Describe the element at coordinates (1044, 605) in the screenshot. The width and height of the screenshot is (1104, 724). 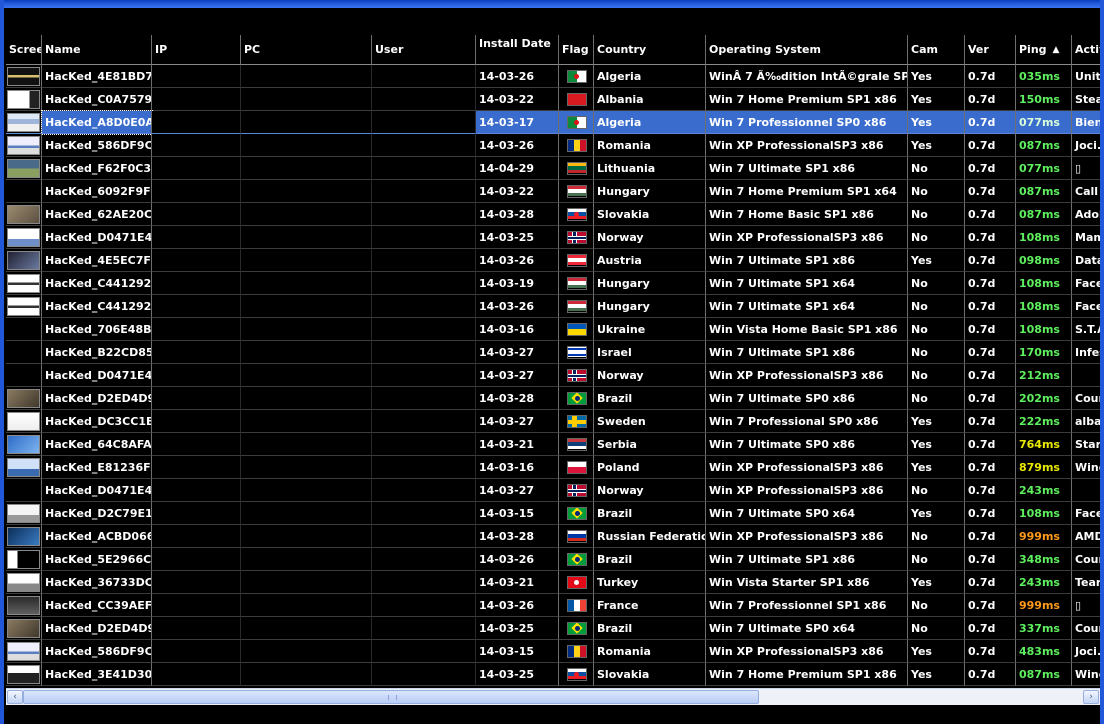
I see `ping-cell: 999ms` at that location.